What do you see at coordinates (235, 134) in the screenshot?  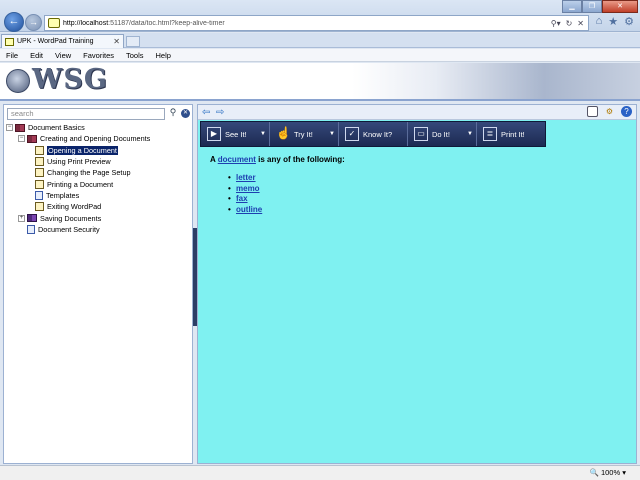 I see `see-it-button: ▶ See It! ▼` at bounding box center [235, 134].